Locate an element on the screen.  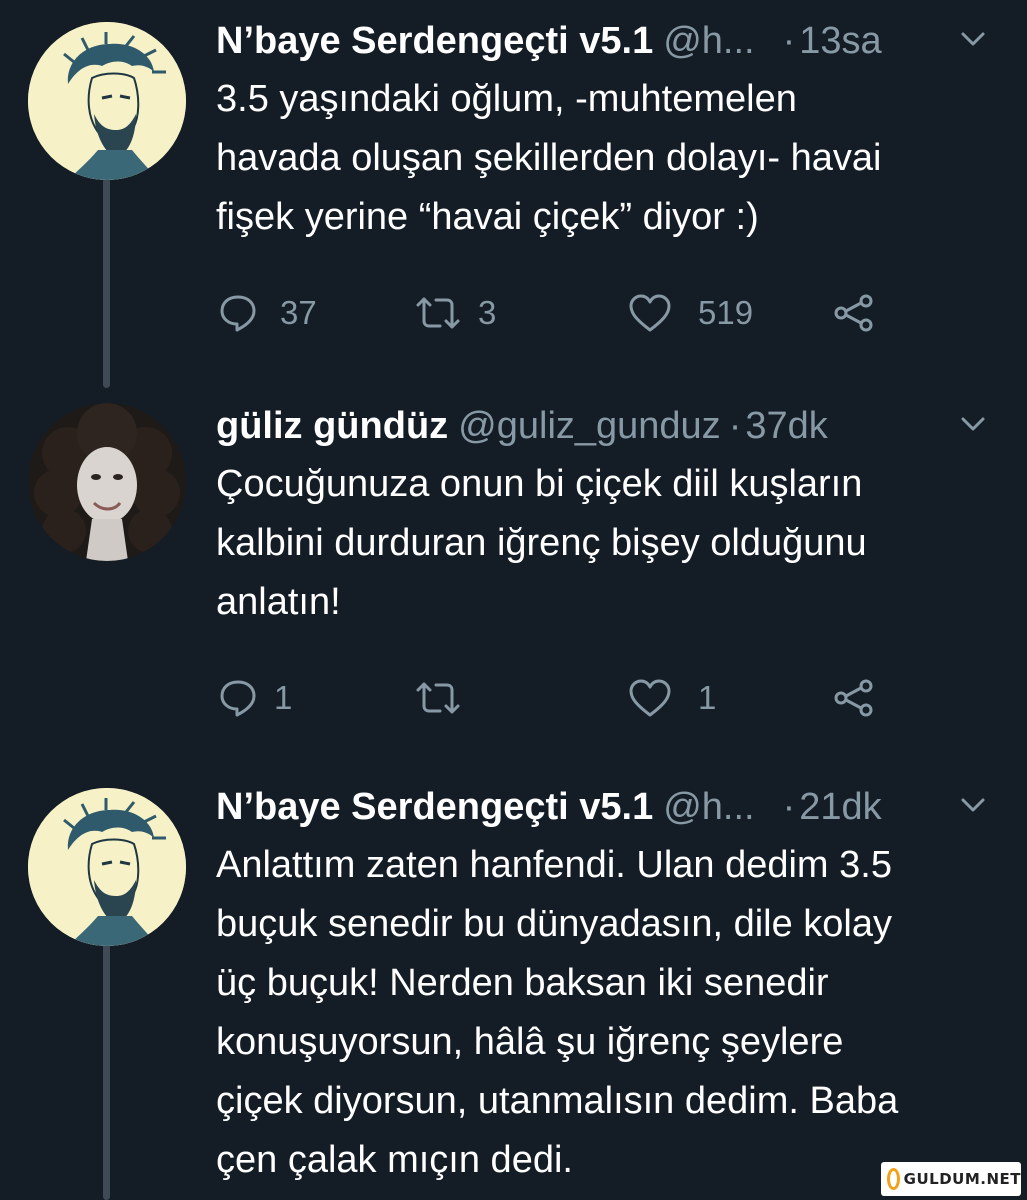
tweet-actions: 37 3 519 is located at coordinates (566, 313).